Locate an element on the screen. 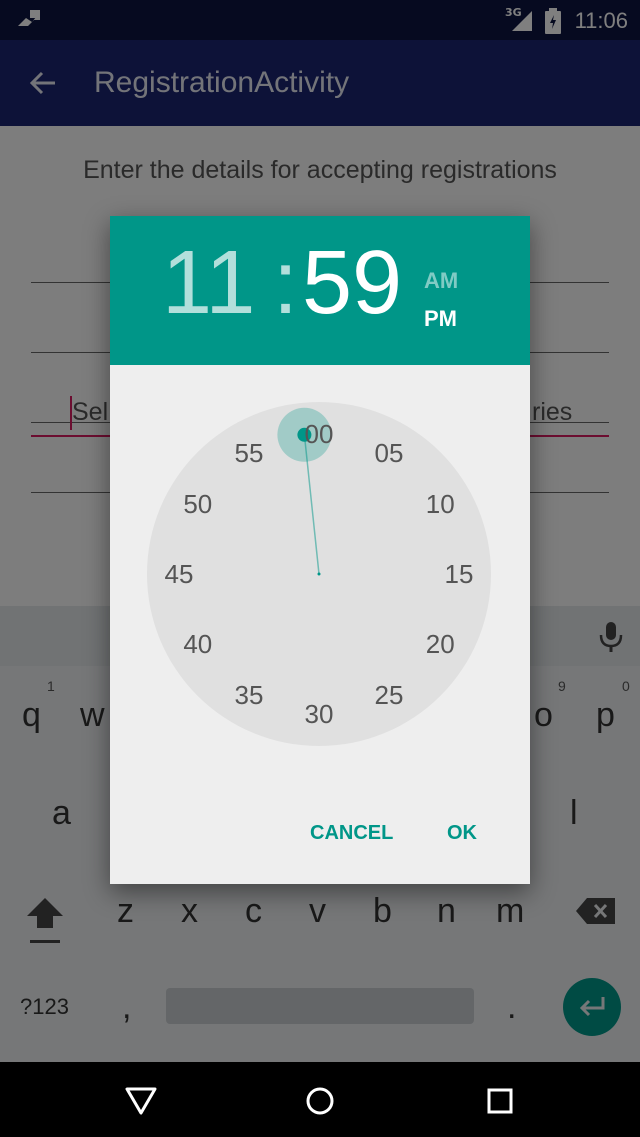  dial-label-55: 55 is located at coordinates (249, 453).